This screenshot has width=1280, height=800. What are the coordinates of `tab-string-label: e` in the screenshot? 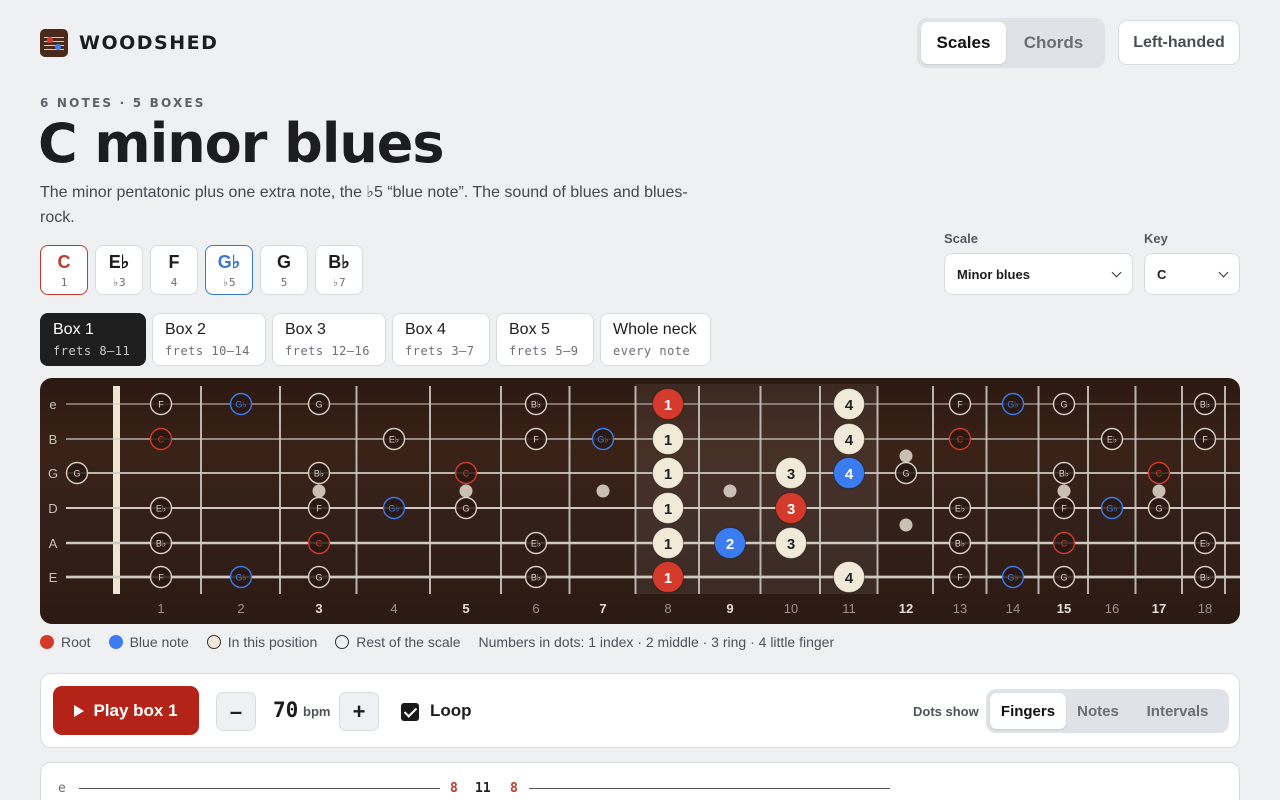 It's located at (62, 788).